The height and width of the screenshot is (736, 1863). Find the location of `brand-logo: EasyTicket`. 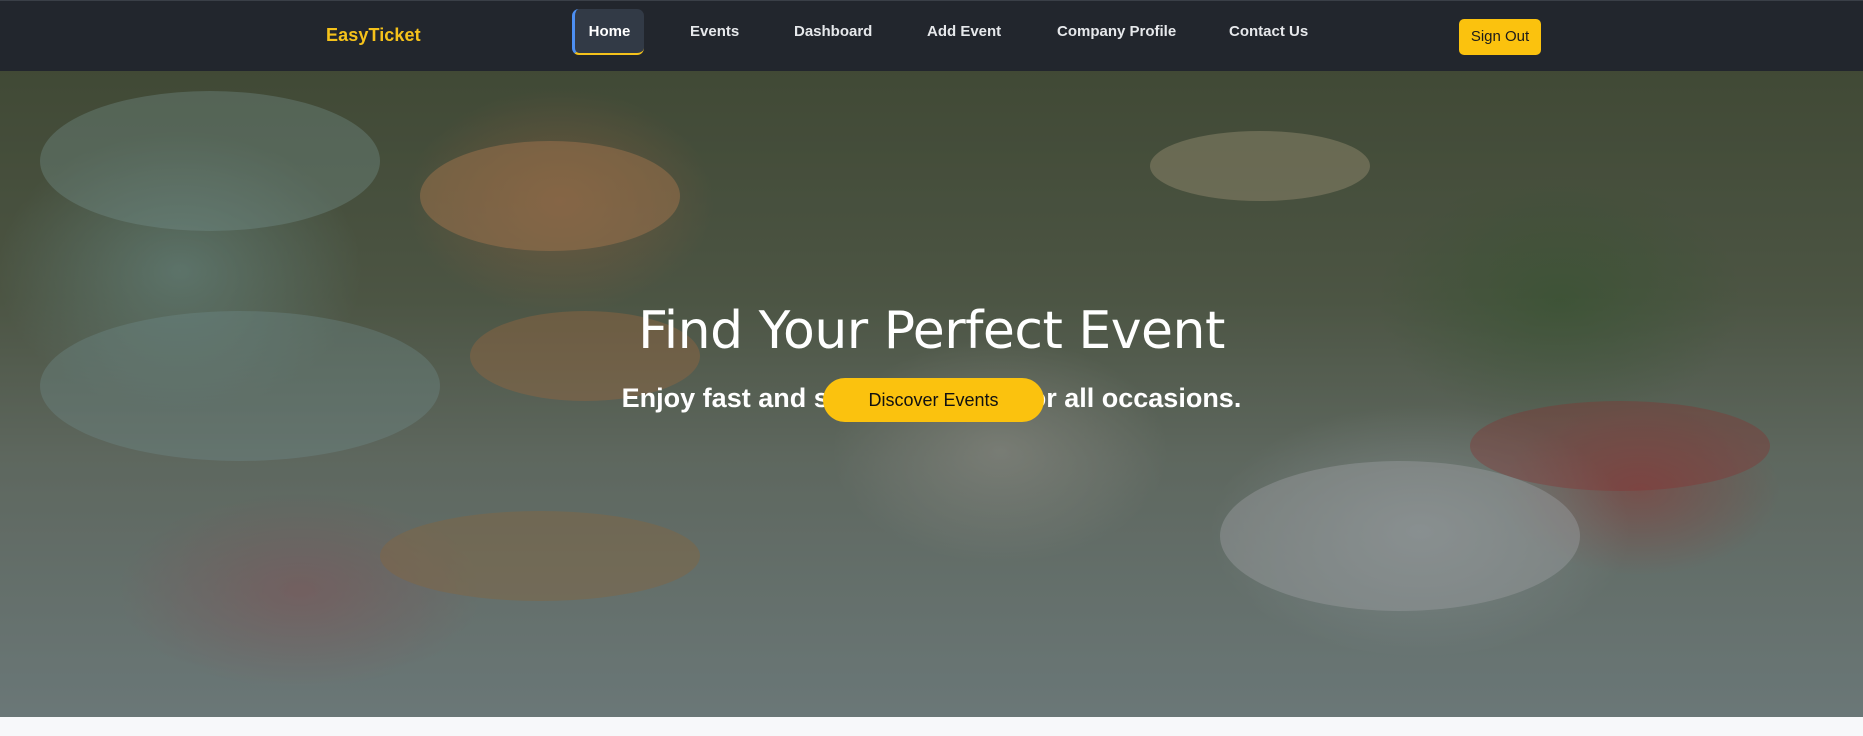

brand-logo: EasyTicket is located at coordinates (373, 35).